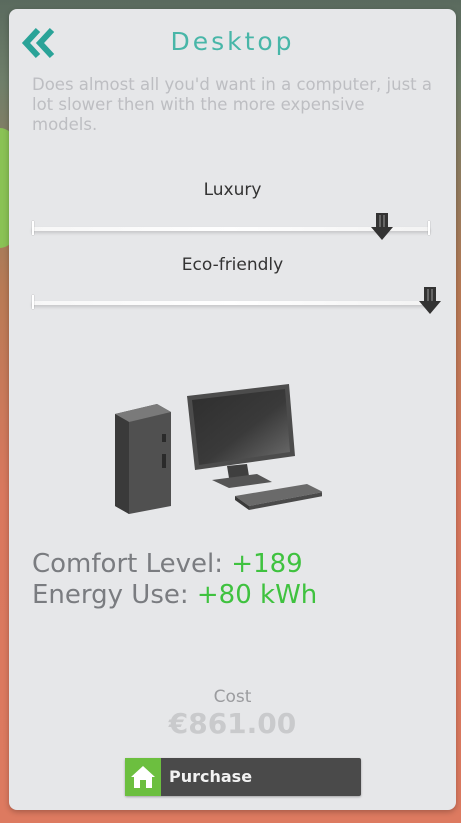 Image resolution: width=461 pixels, height=823 pixels. I want to click on product-stats: Comfort Level: +189 Energy Use: +80 kWh, so click(174, 580).